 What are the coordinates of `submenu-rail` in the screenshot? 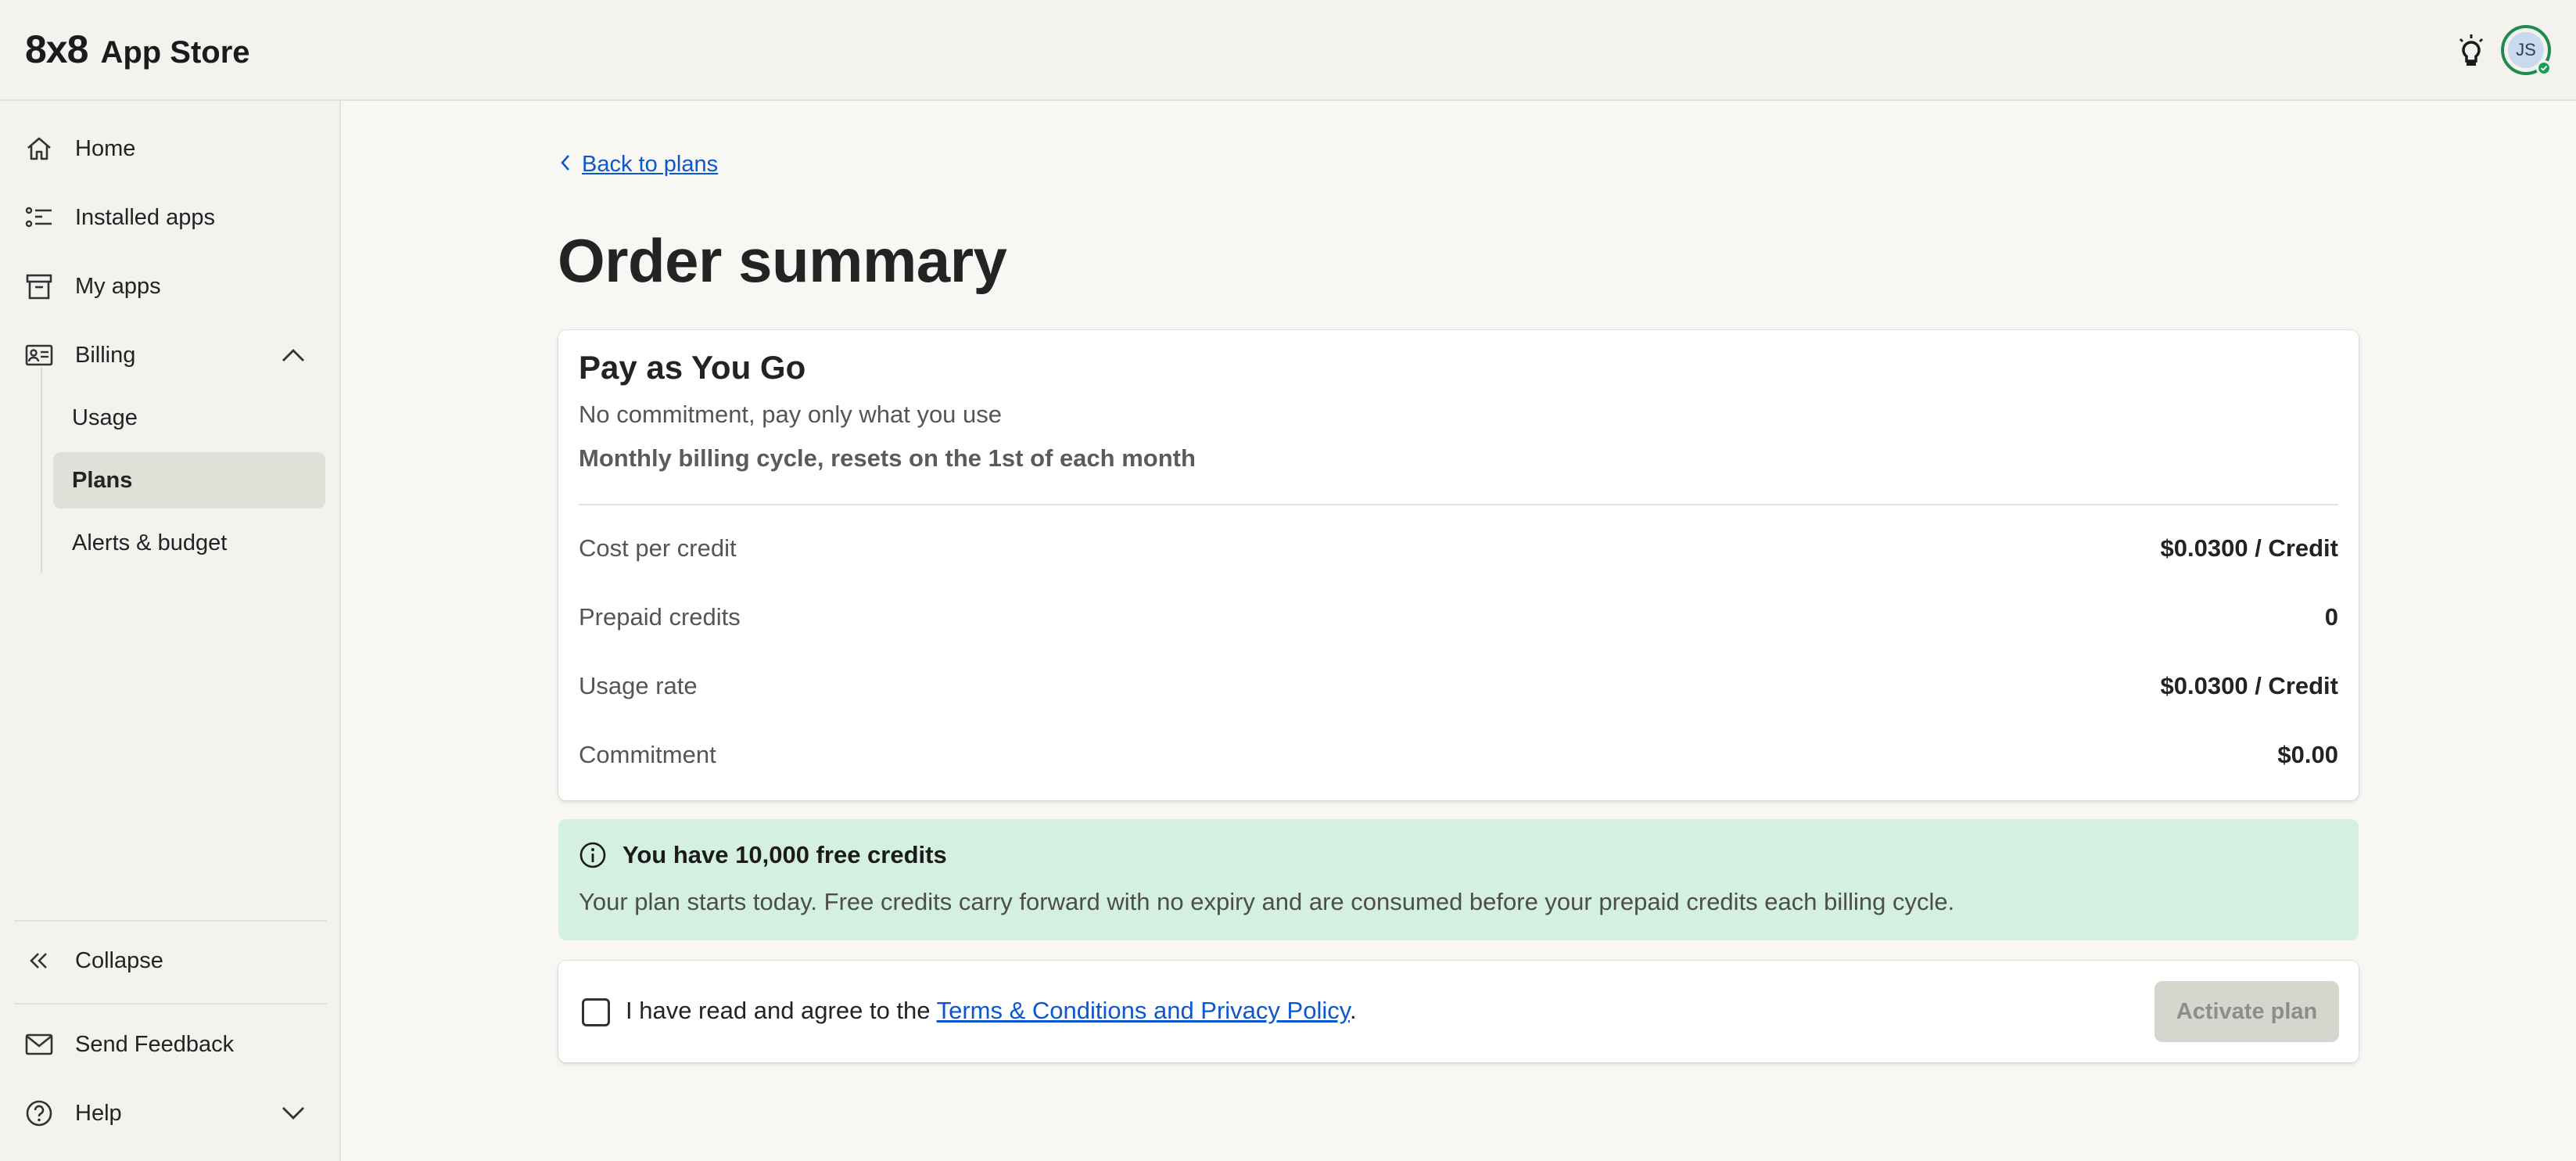 It's located at (41, 471).